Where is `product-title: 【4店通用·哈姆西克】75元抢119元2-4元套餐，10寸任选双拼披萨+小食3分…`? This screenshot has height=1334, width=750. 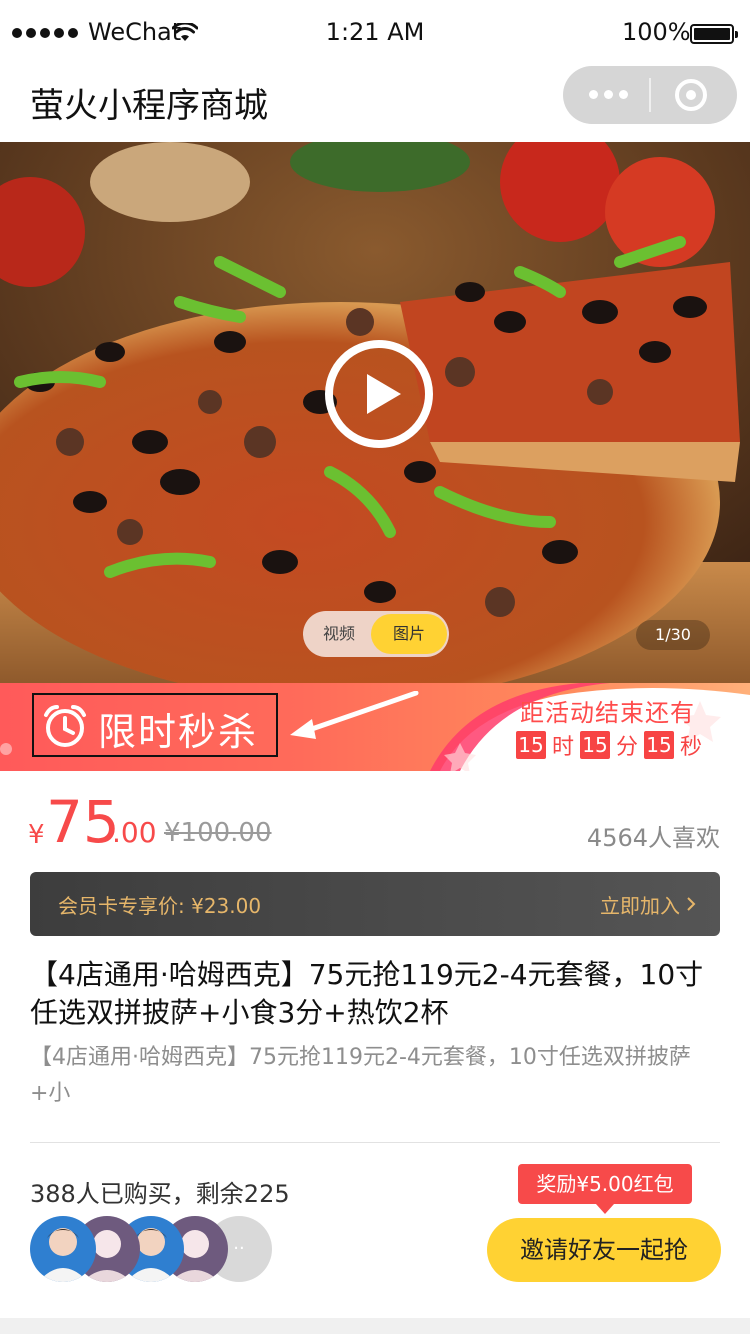 product-title: 【4店通用·哈姆西克】75元抢119元2-4元套餐，10寸任选双拼披萨+小食3分… is located at coordinates (367, 993).